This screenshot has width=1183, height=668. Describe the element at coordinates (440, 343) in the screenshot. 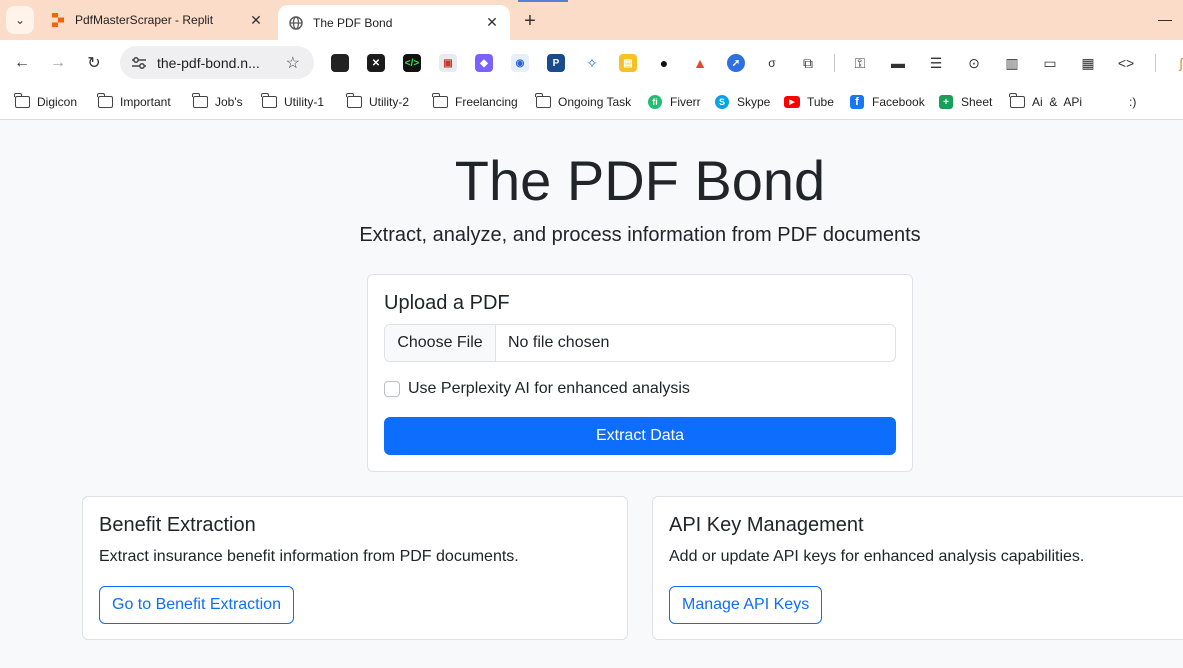

I see `choose-file-button: Choose File` at that location.